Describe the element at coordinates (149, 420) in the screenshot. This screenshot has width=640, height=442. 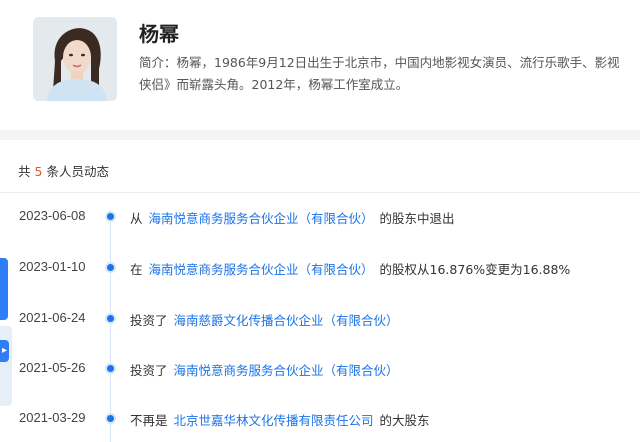
I see `row-pre: 不再是` at that location.